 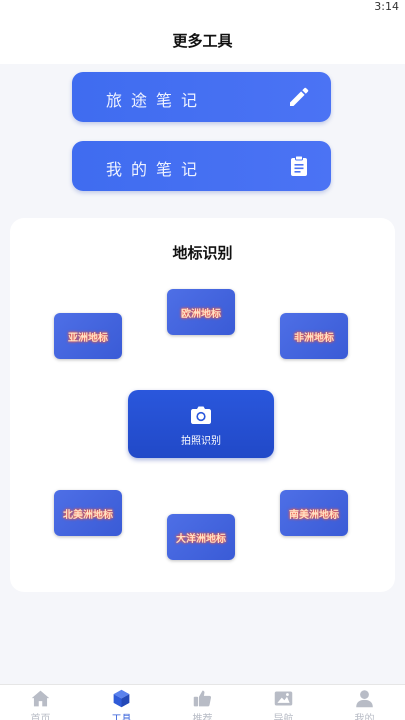 What do you see at coordinates (283, 698) in the screenshot?
I see `map-icon` at bounding box center [283, 698].